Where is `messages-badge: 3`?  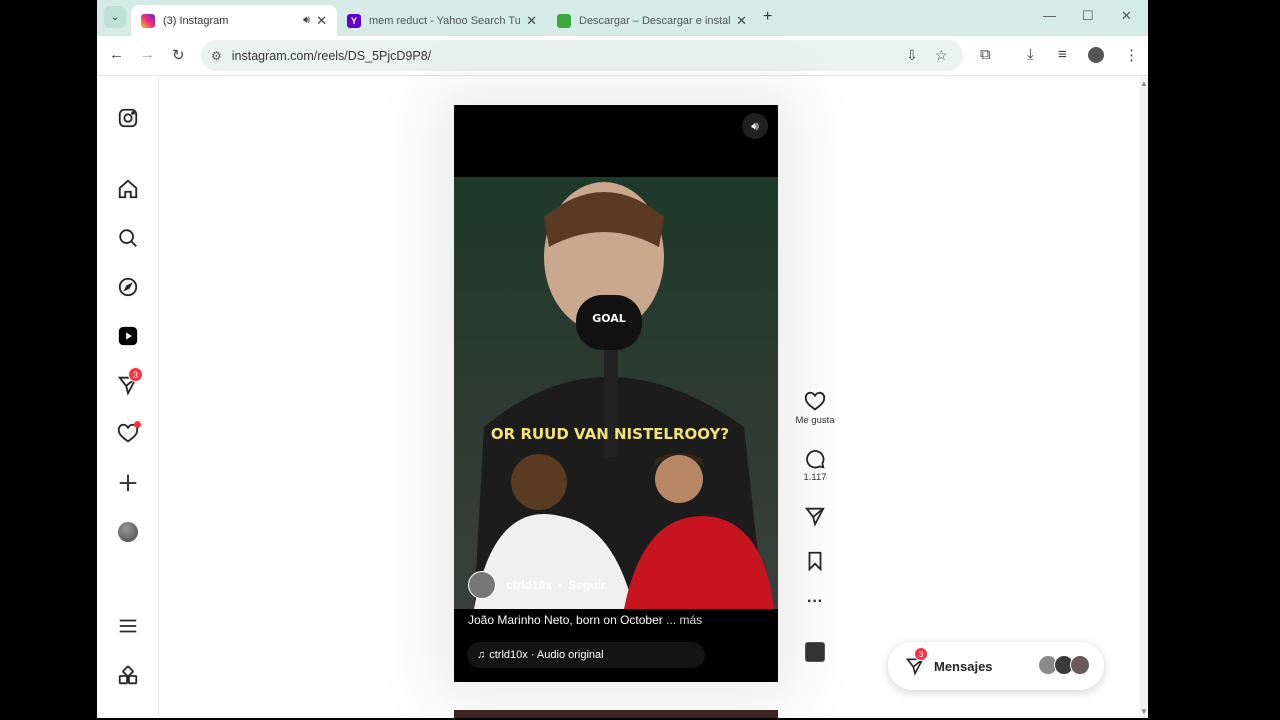 messages-badge: 3 is located at coordinates (135, 374).